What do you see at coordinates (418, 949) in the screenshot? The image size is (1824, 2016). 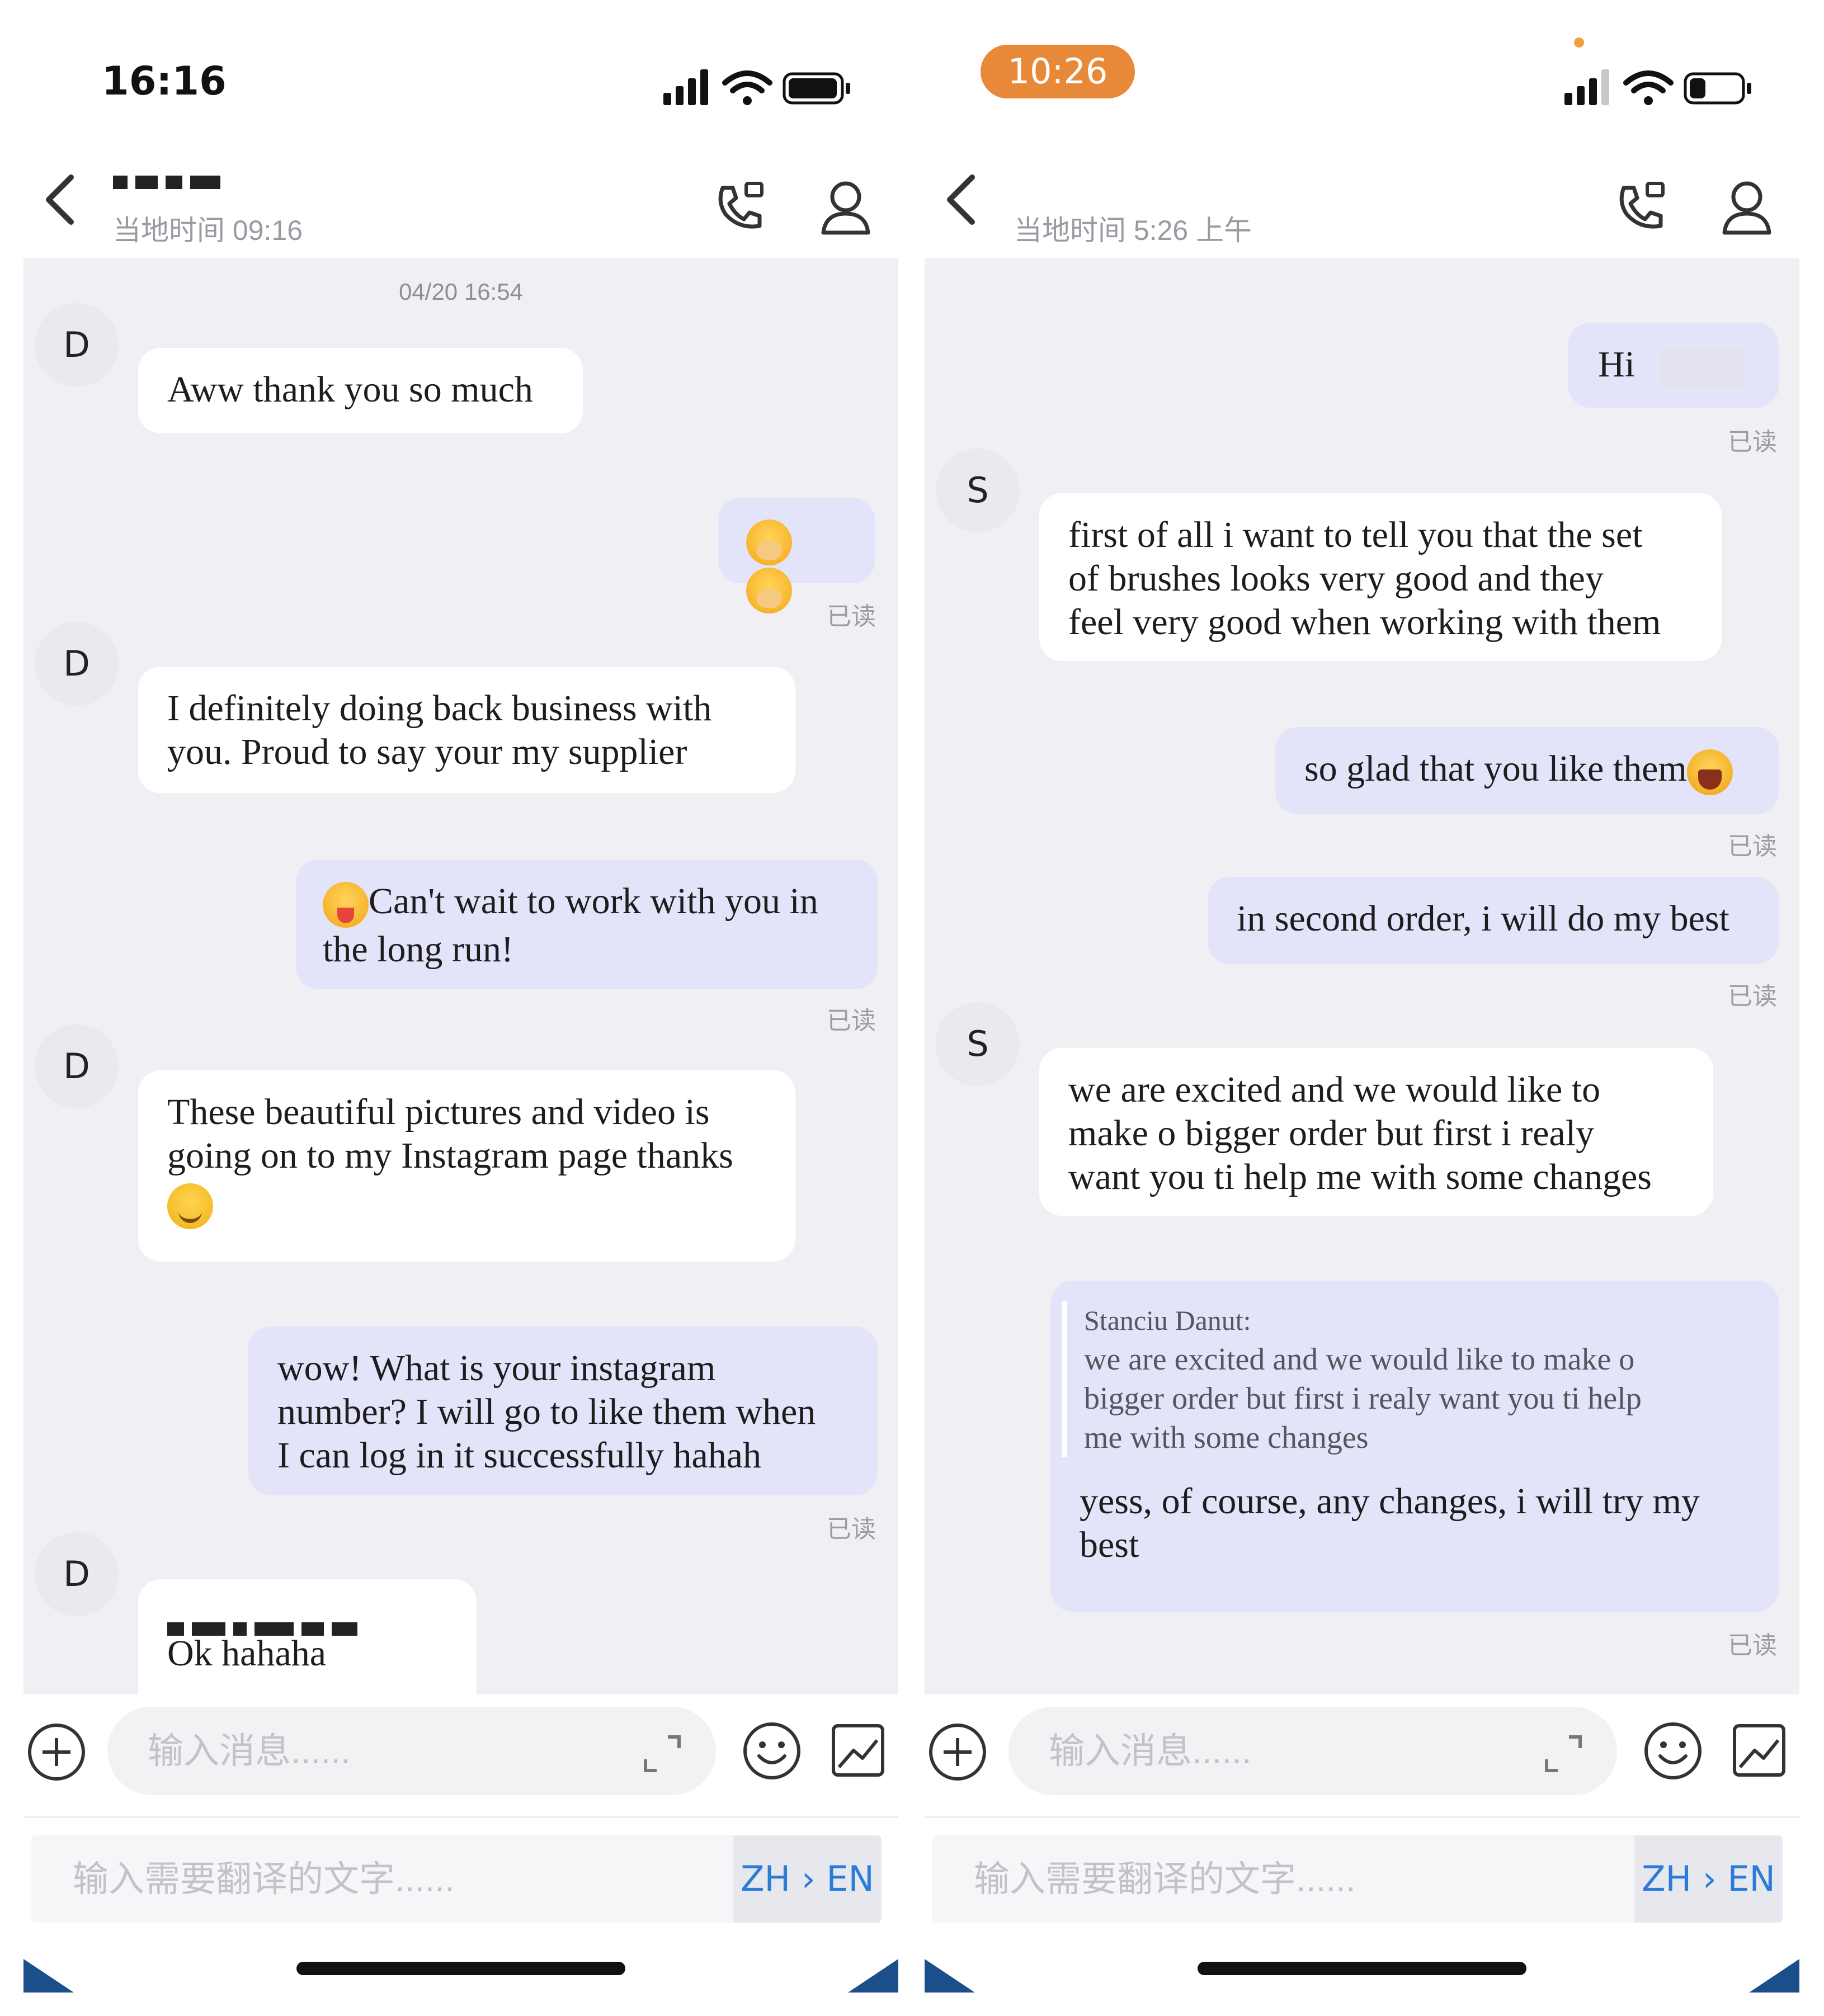 I see `message-text: the long run!` at bounding box center [418, 949].